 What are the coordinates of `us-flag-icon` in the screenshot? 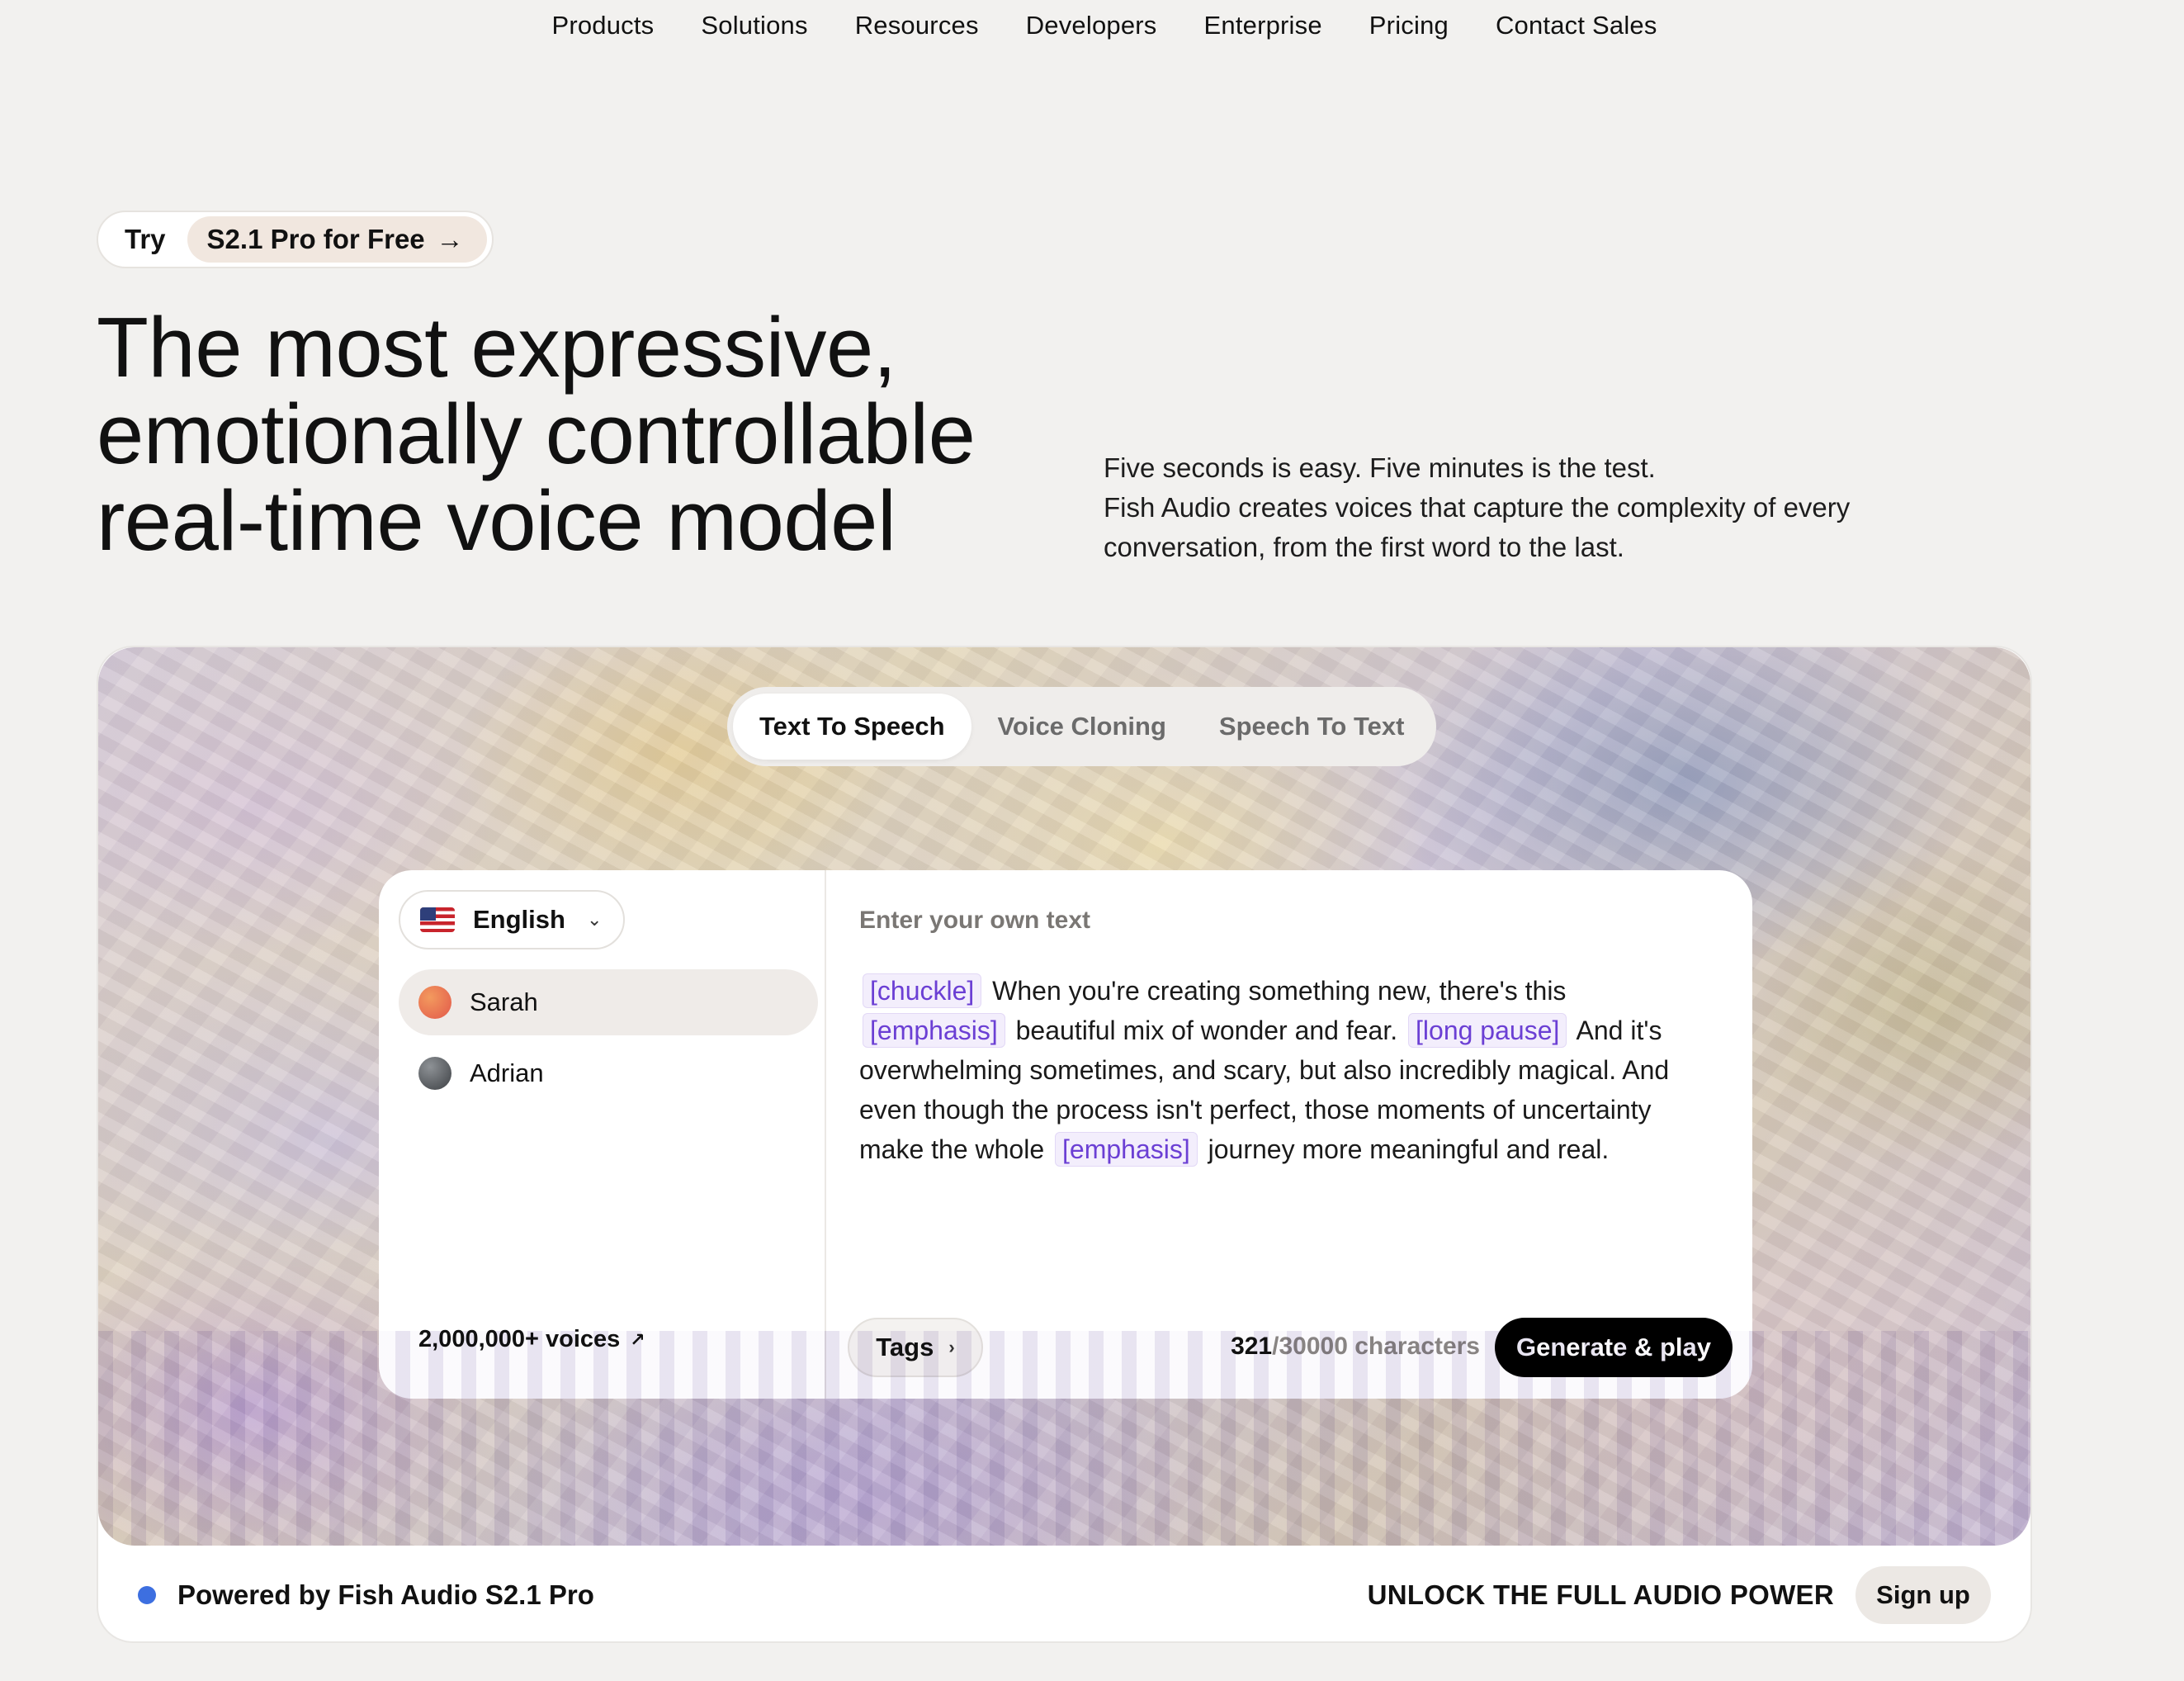 It's located at (437, 919).